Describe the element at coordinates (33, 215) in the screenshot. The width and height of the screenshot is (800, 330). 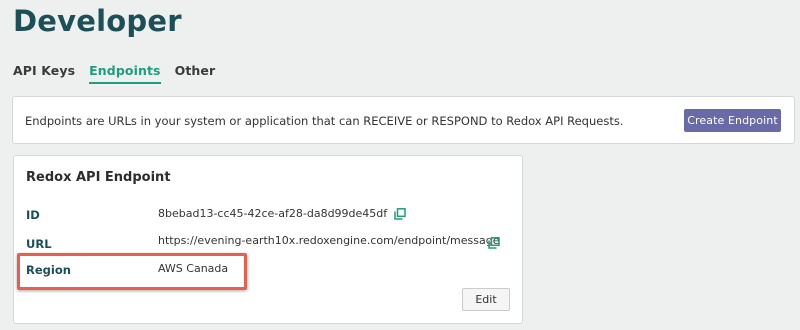
I see `id-label: ID` at that location.